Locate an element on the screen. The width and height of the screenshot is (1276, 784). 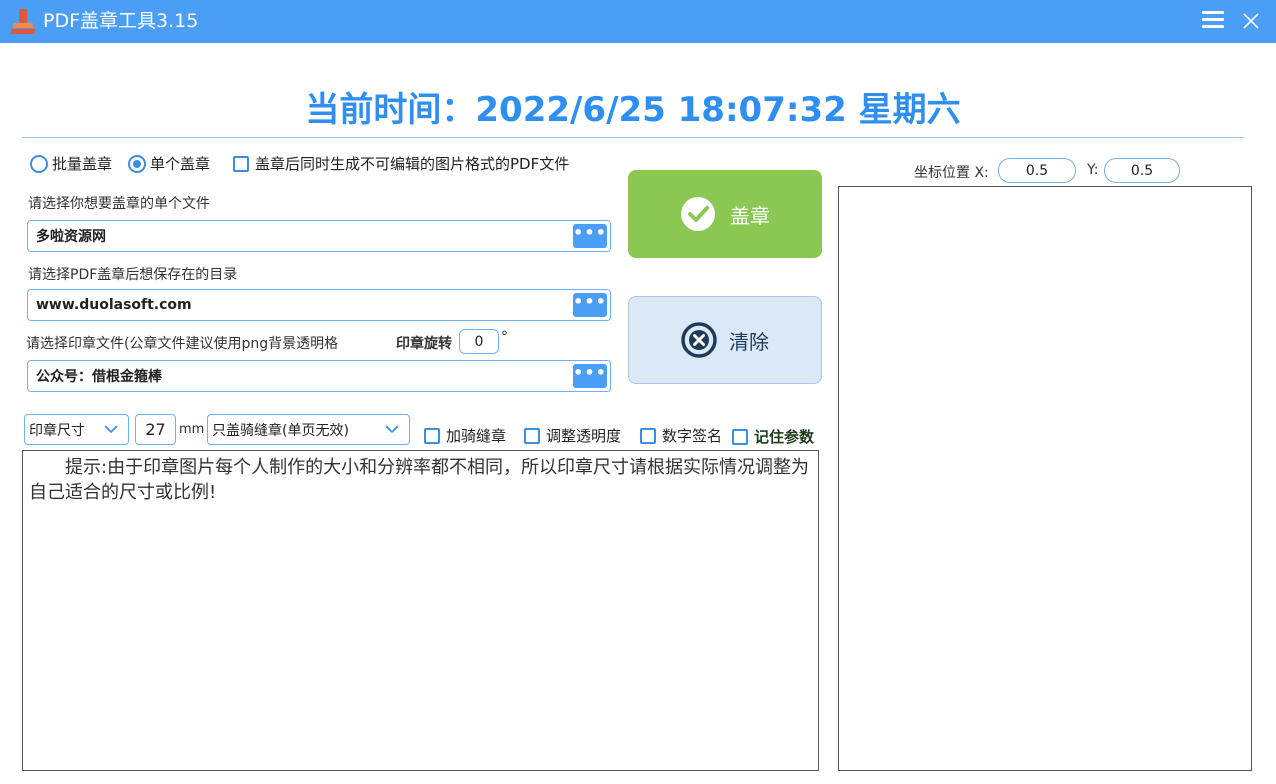
save-dir-field: ••• is located at coordinates (319, 305).